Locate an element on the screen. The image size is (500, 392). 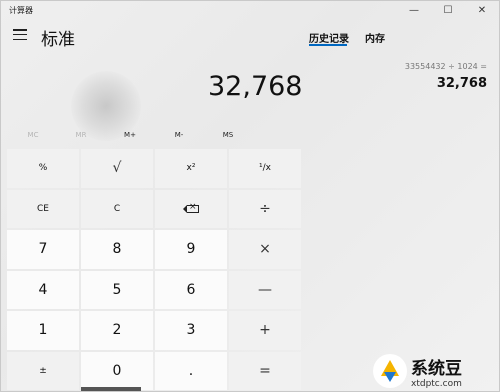
title-bar: 计算器 — ☐ ✕ is located at coordinates (250, 10).